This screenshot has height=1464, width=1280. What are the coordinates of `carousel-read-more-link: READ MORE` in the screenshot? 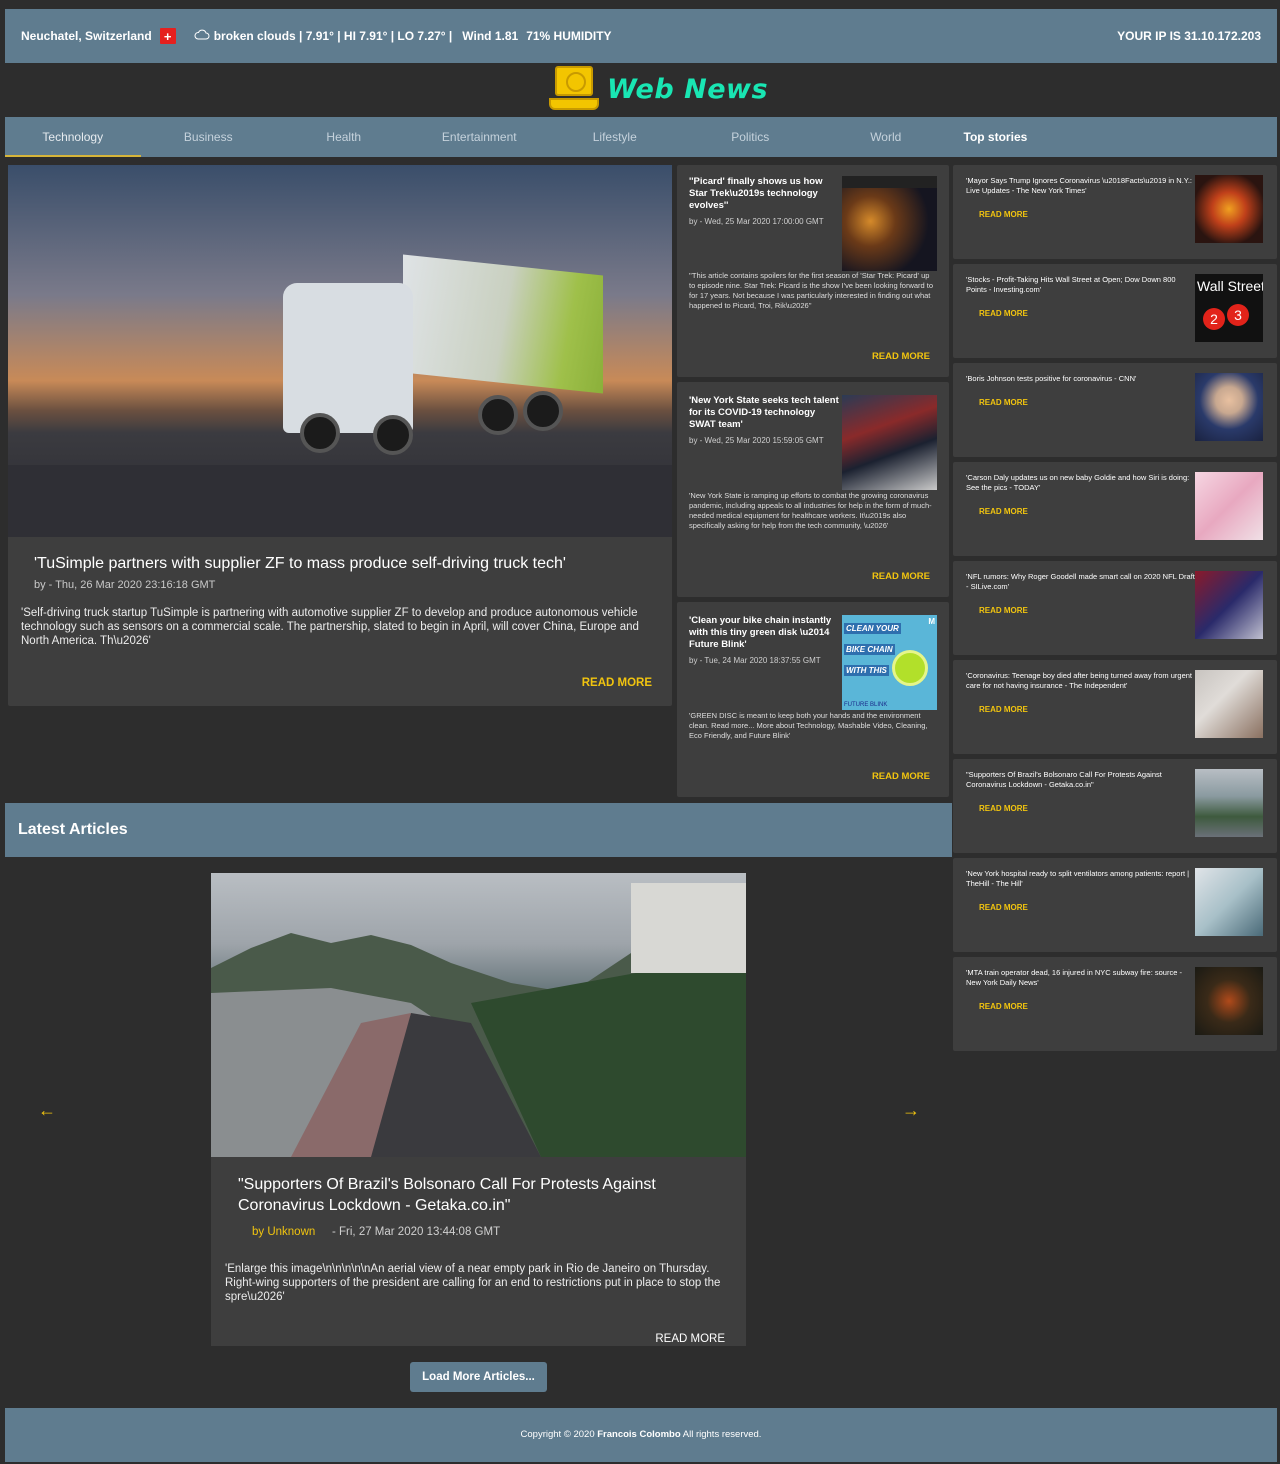 It's located at (690, 1339).